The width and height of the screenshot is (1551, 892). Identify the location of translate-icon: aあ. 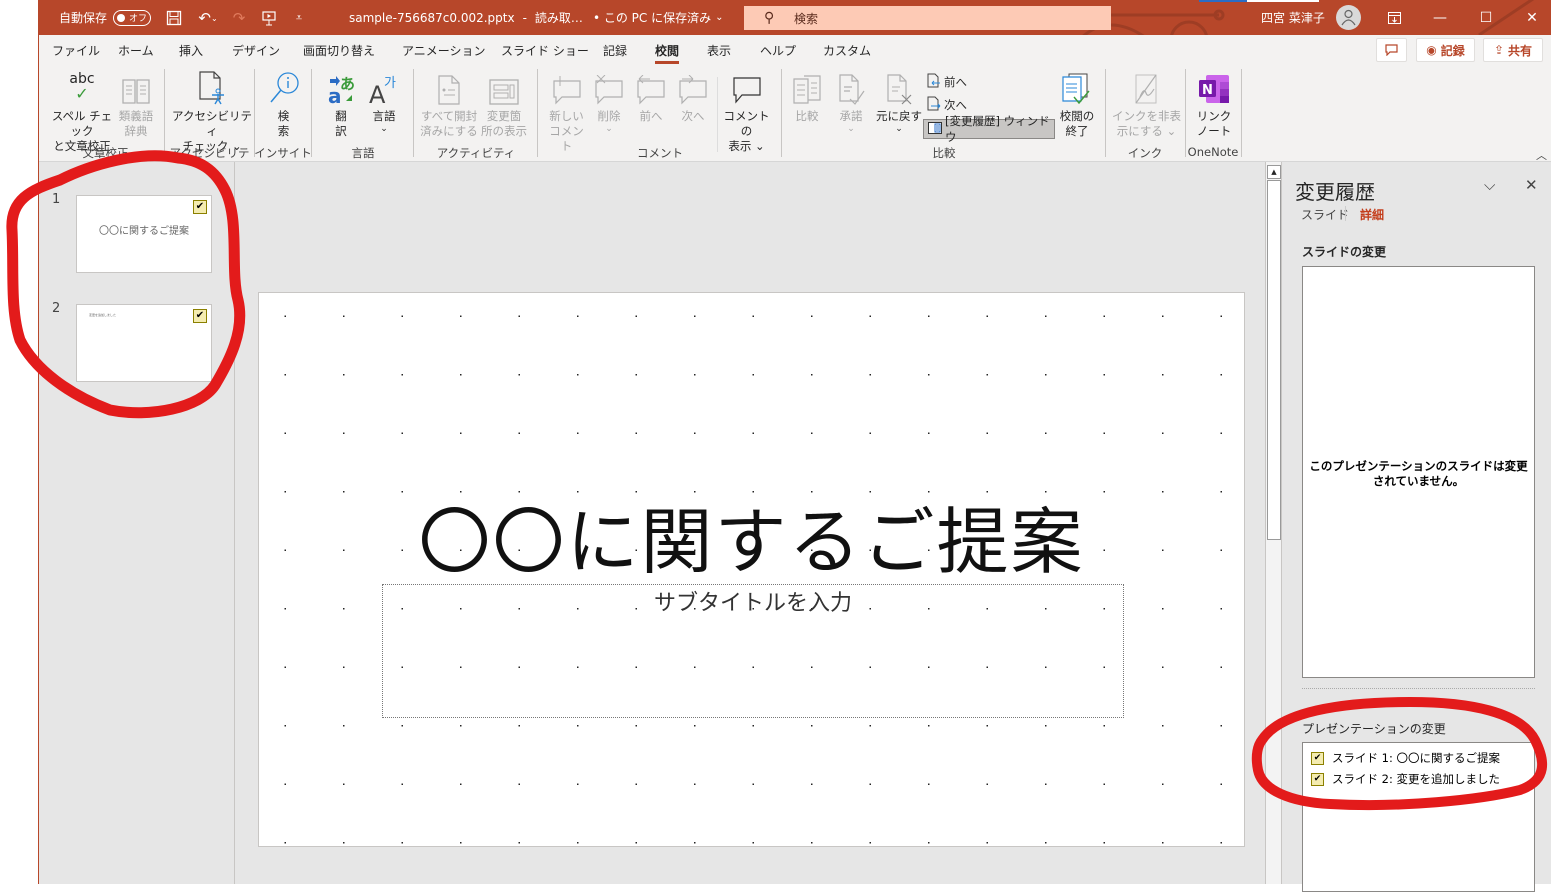
(341, 87).